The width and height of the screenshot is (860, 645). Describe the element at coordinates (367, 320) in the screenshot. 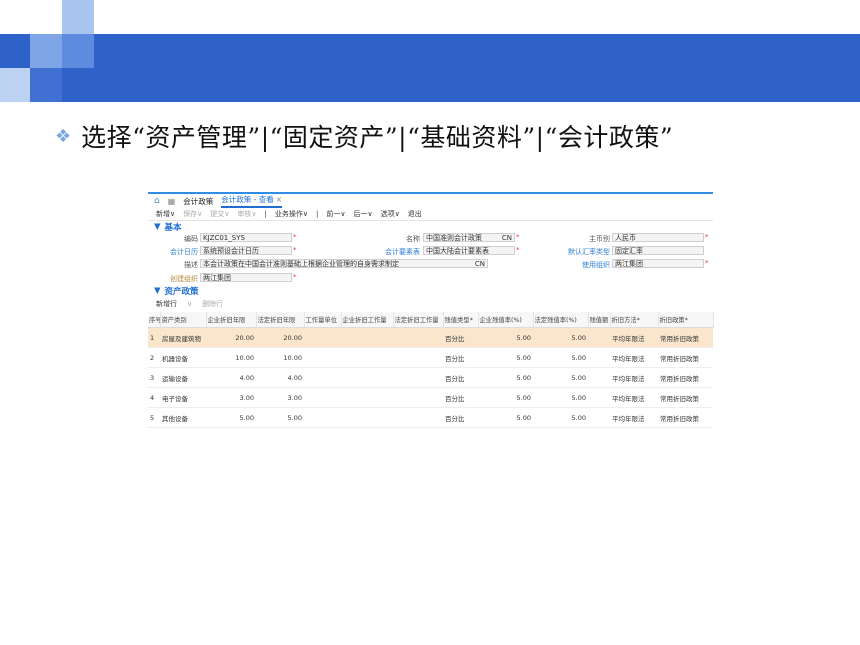

I see `column-header: 企业折旧工作量` at that location.